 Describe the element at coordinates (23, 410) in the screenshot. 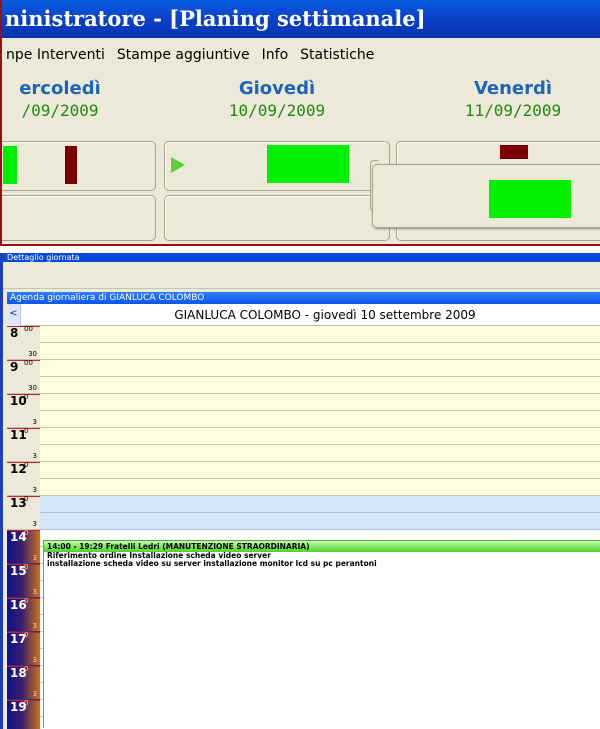

I see `hour-row: 10 0 3` at that location.